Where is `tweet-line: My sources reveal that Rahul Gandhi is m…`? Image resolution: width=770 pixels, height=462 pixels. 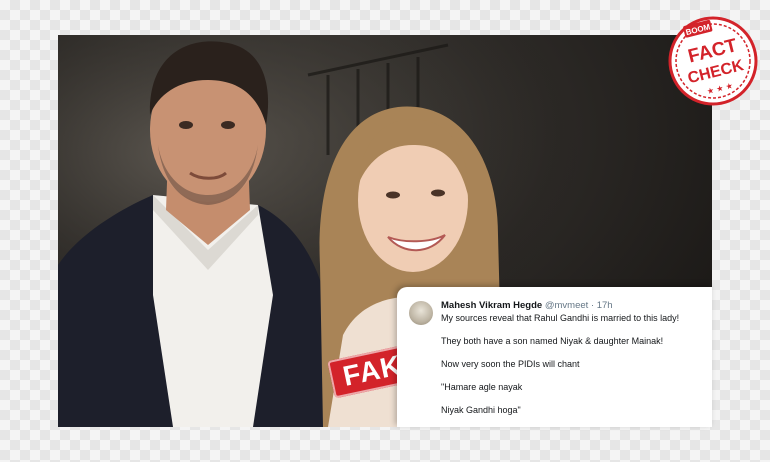
tweet-line: My sources reveal that Rahul Gandhi is m… is located at coordinates (560, 318).